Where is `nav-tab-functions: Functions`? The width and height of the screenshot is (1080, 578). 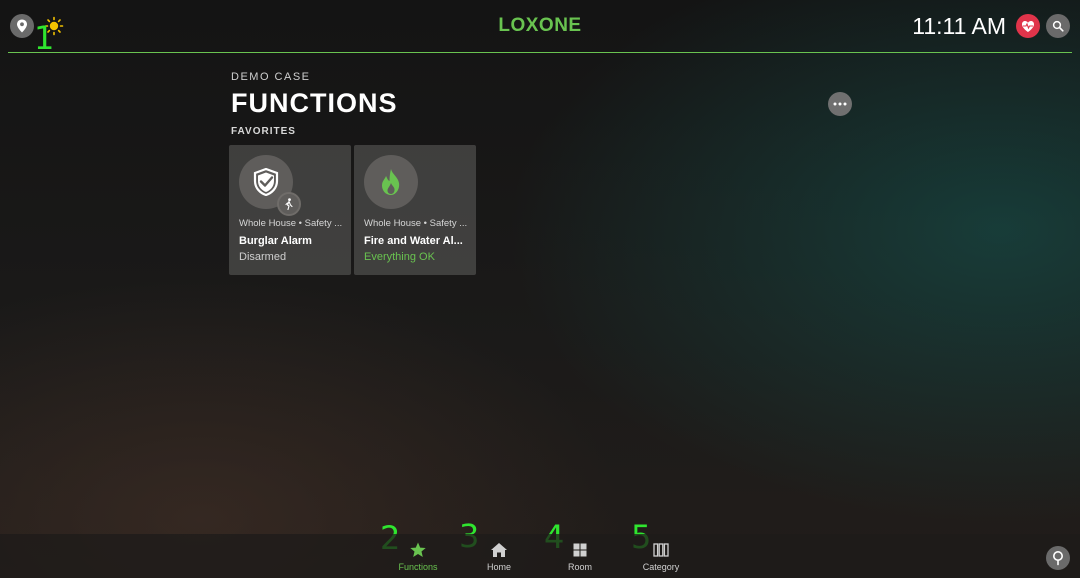
nav-tab-functions: Functions is located at coordinates (418, 557).